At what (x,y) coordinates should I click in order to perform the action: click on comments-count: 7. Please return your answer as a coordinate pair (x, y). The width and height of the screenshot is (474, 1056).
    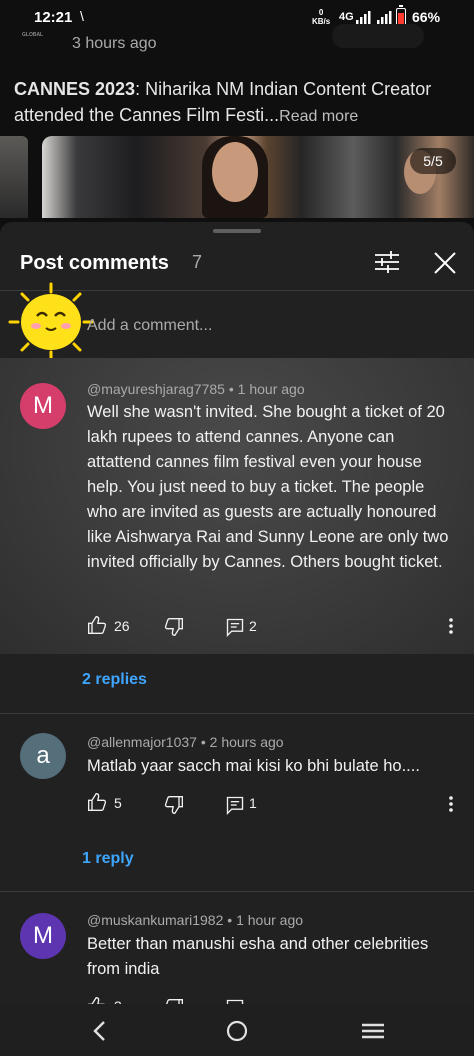
    Looking at the image, I should click on (197, 262).